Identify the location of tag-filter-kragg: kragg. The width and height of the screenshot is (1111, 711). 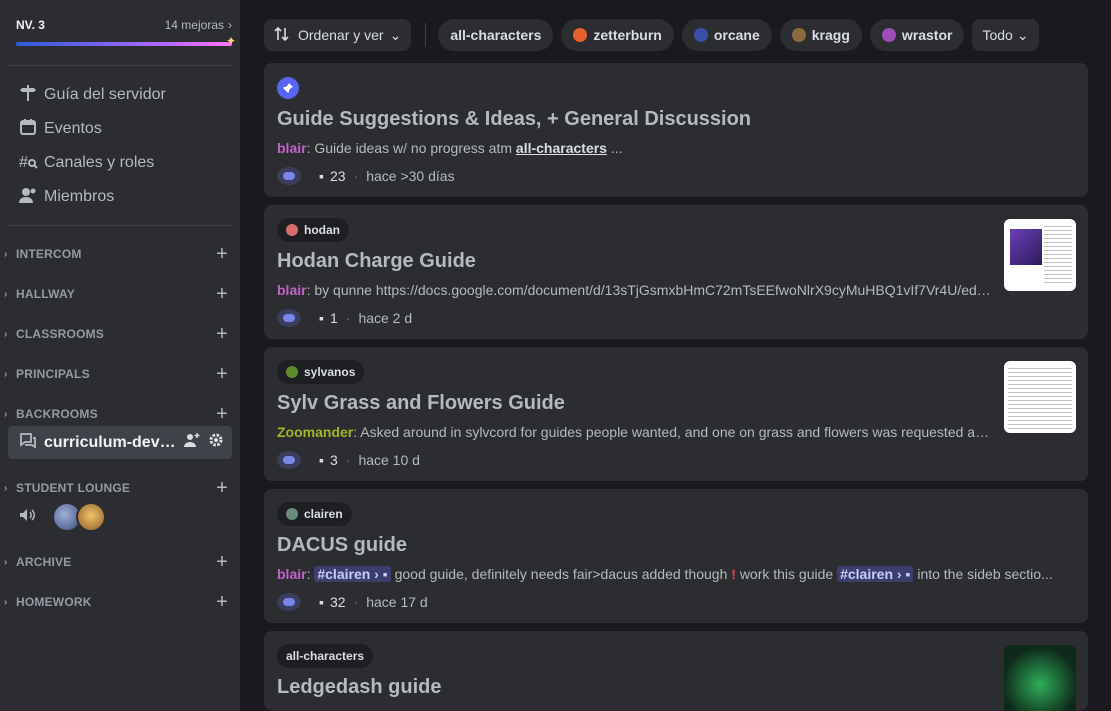
(820, 35).